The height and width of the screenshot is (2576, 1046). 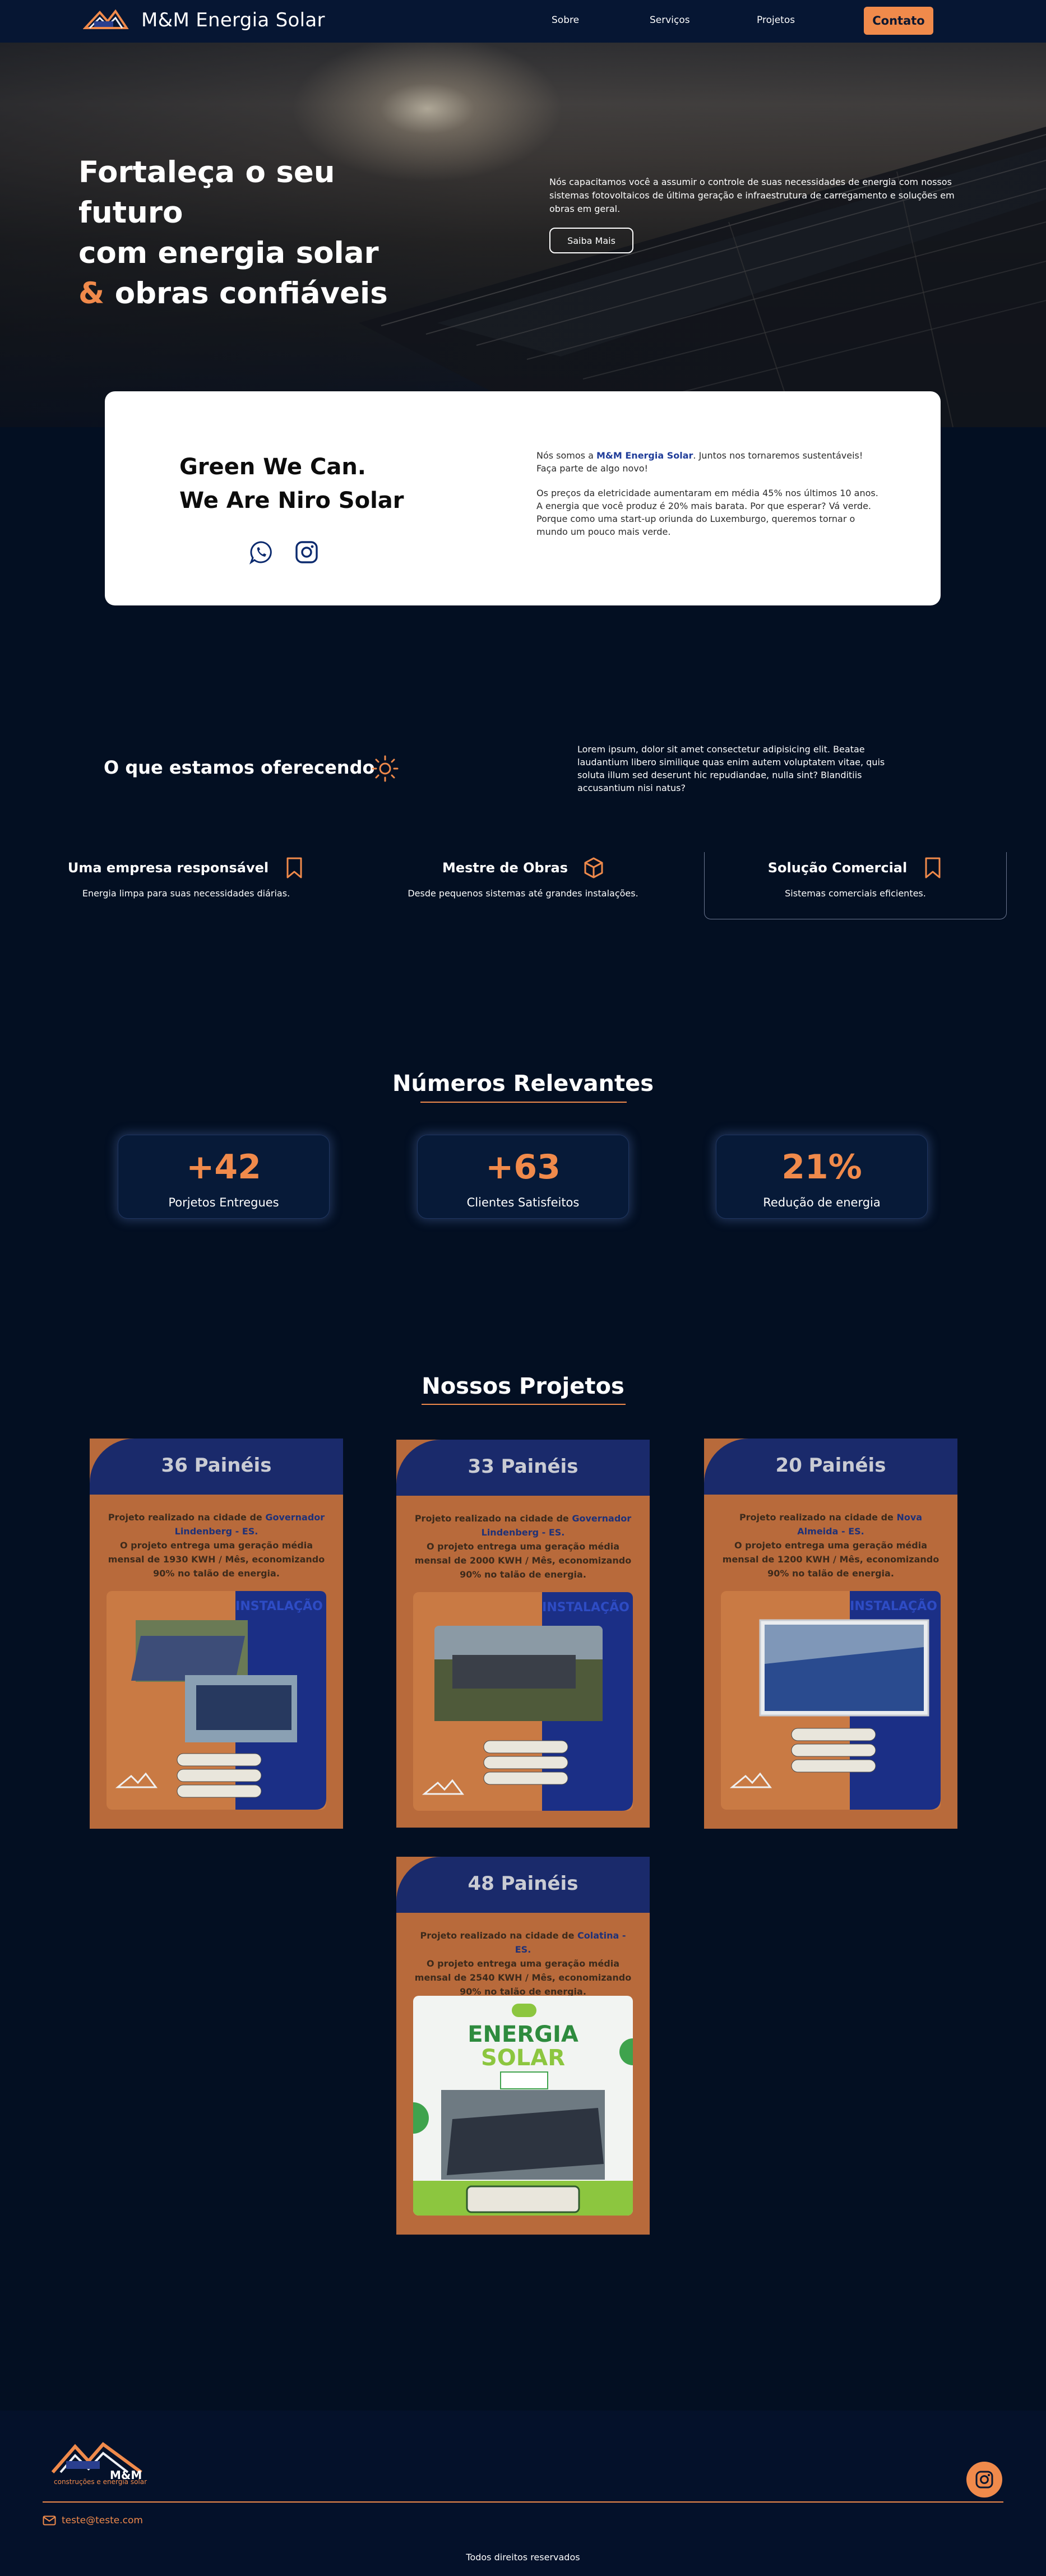 I want to click on numbers-title-underline, so click(x=523, y=1102).